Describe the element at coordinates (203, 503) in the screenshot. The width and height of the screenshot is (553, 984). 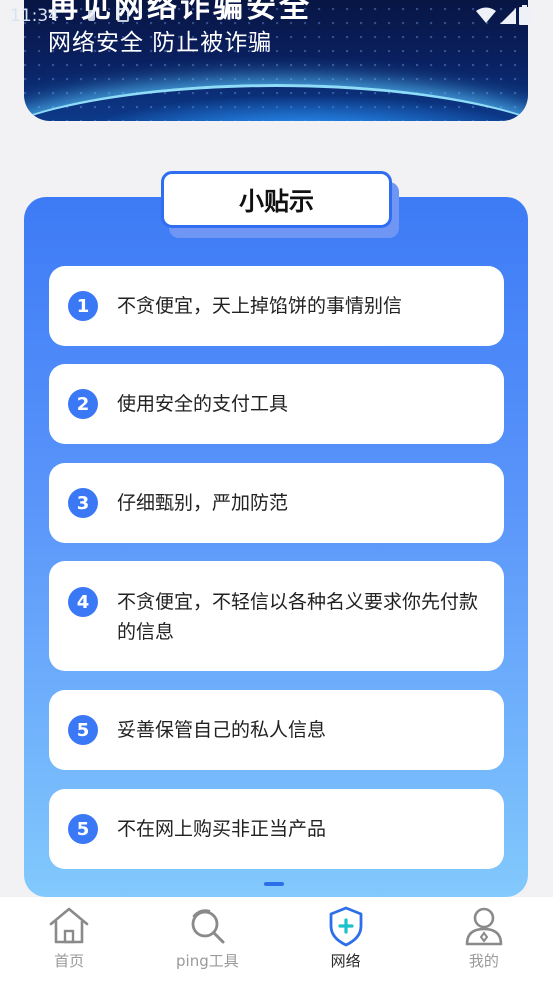
I see `tip-text: 仔细甄别，严加防范` at that location.